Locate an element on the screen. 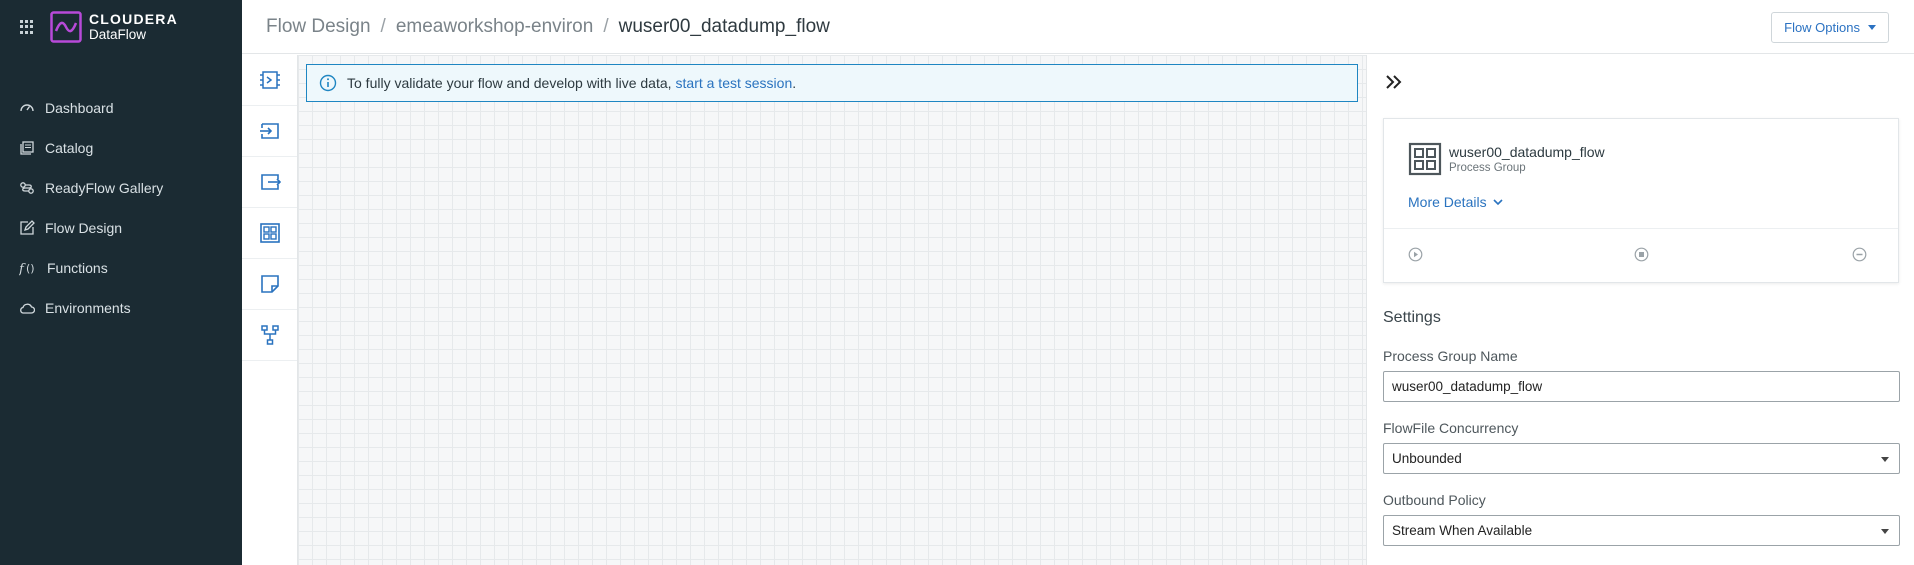 The width and height of the screenshot is (1914, 565). process-group-name-input: wuser00_datadump_flow is located at coordinates (1641, 386).